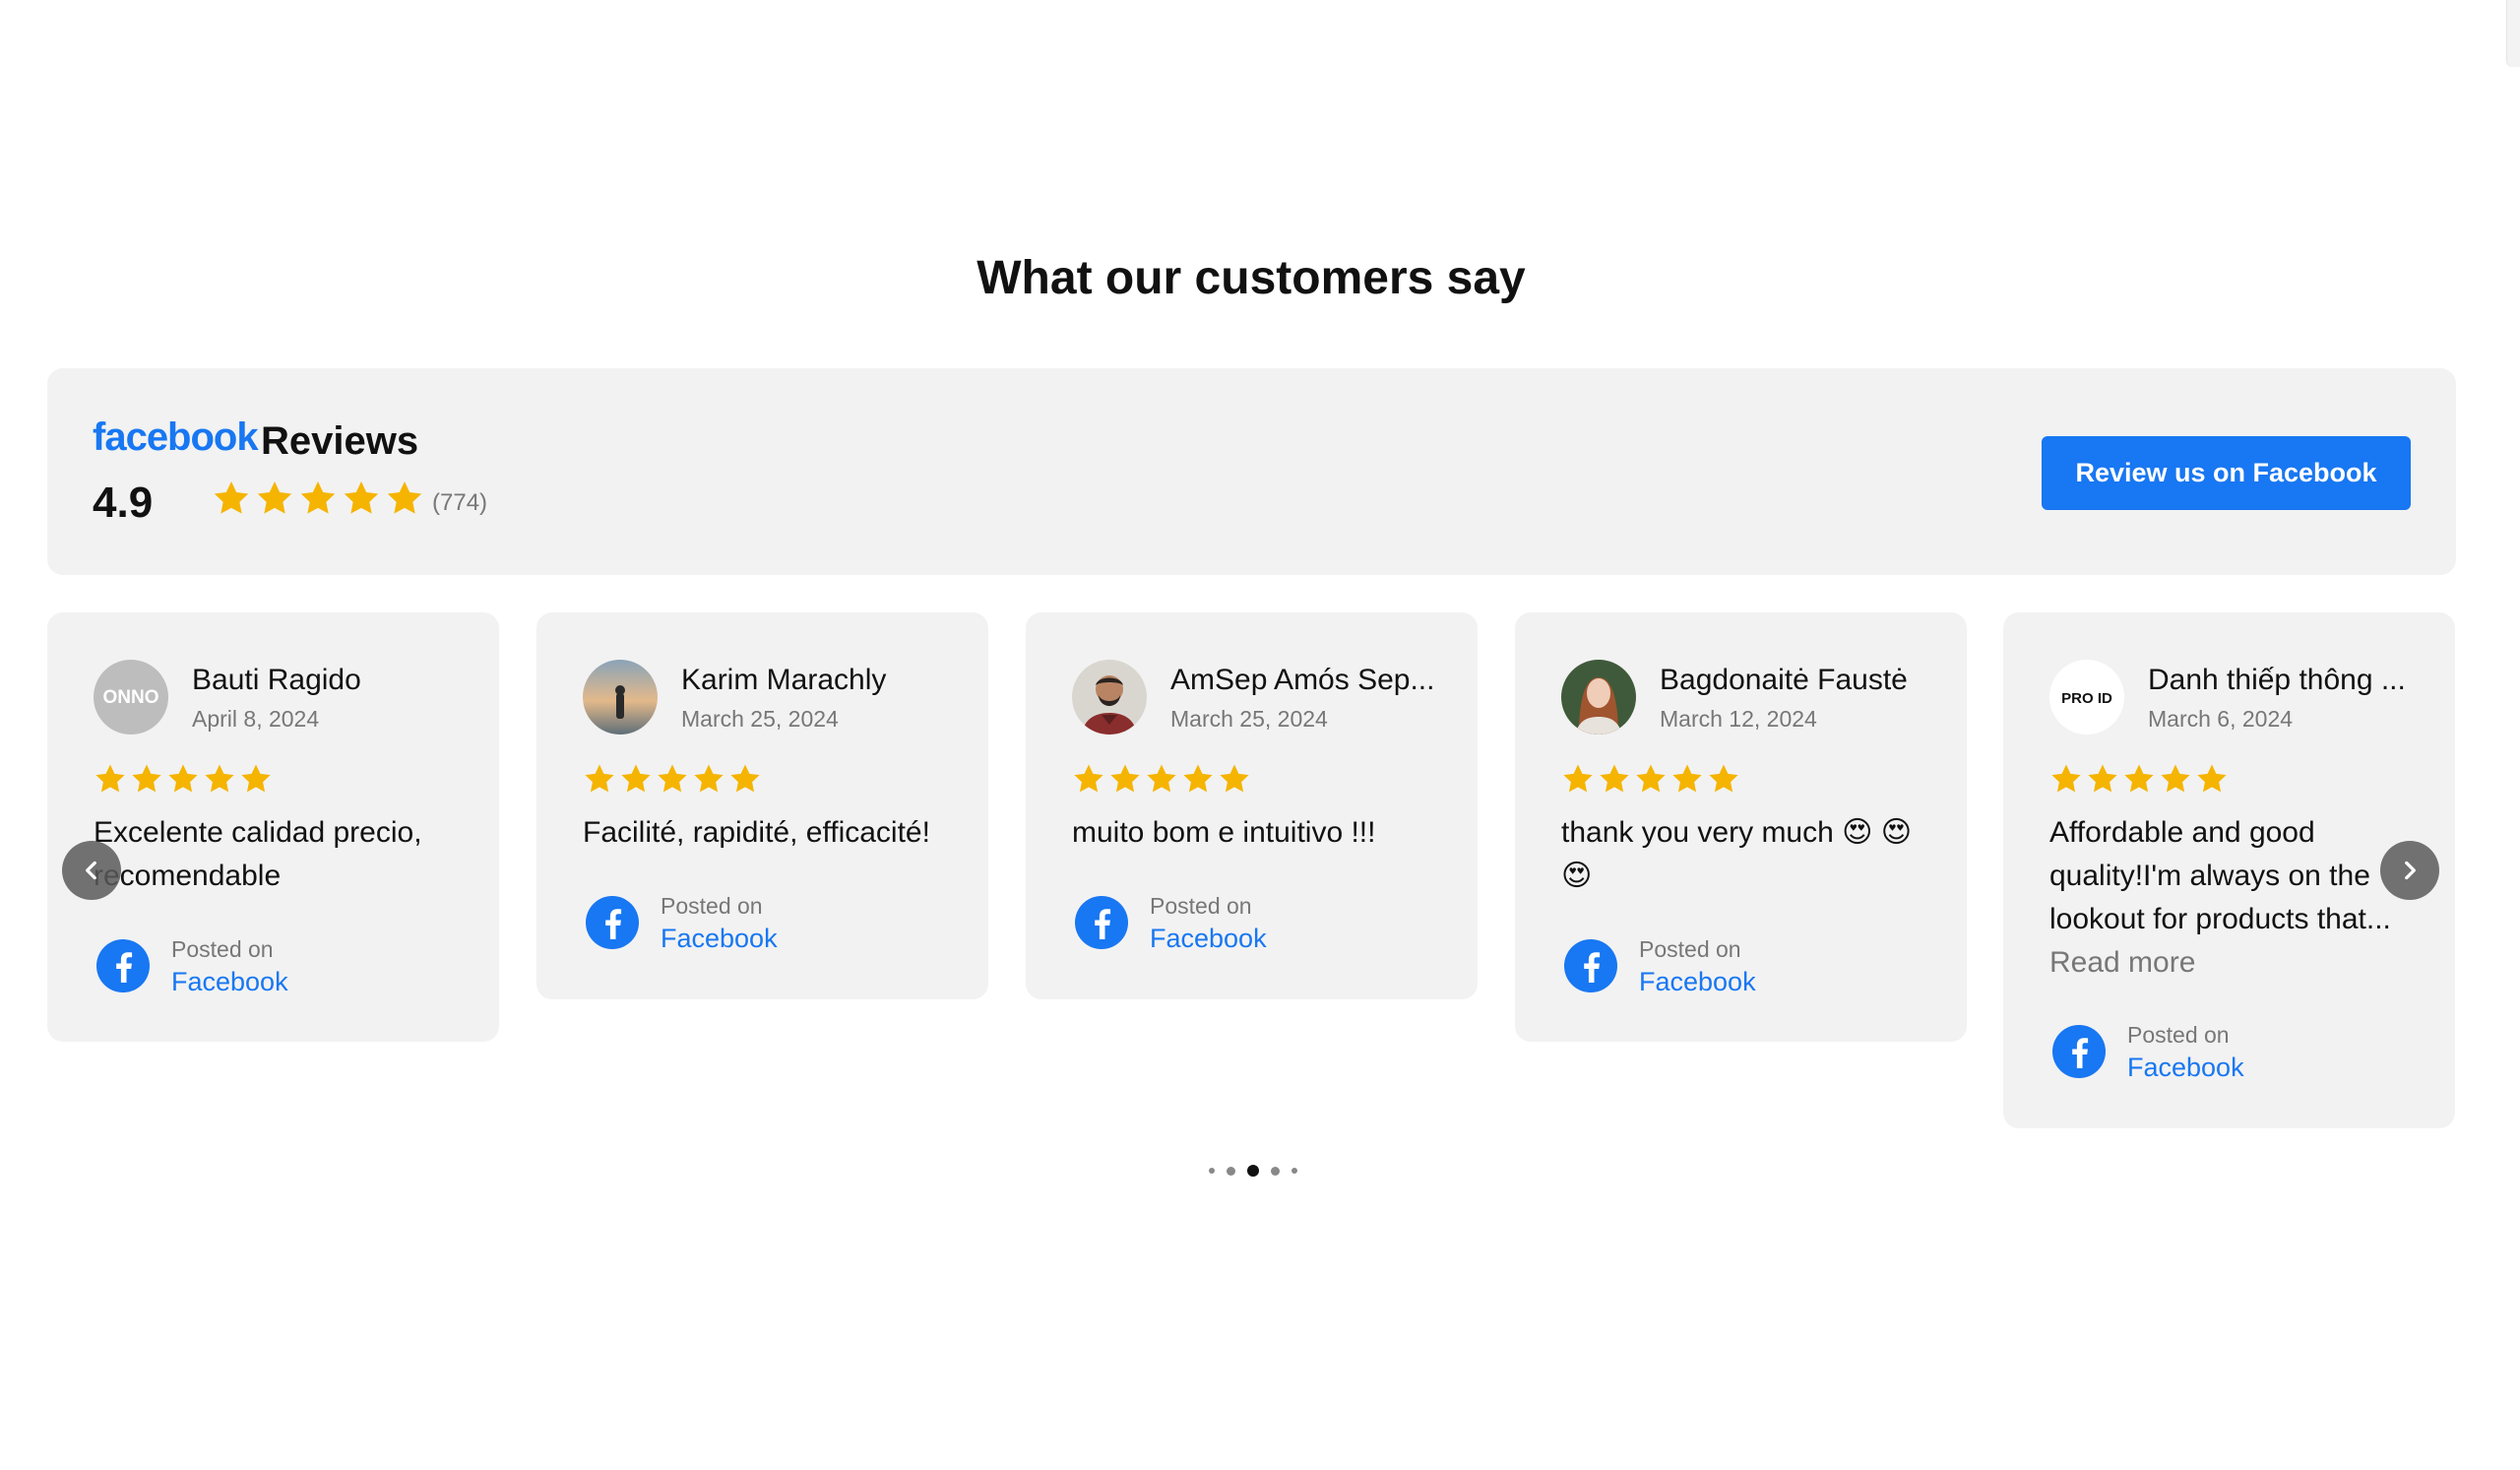 The height and width of the screenshot is (1470, 2520). I want to click on review-count: (774), so click(460, 502).